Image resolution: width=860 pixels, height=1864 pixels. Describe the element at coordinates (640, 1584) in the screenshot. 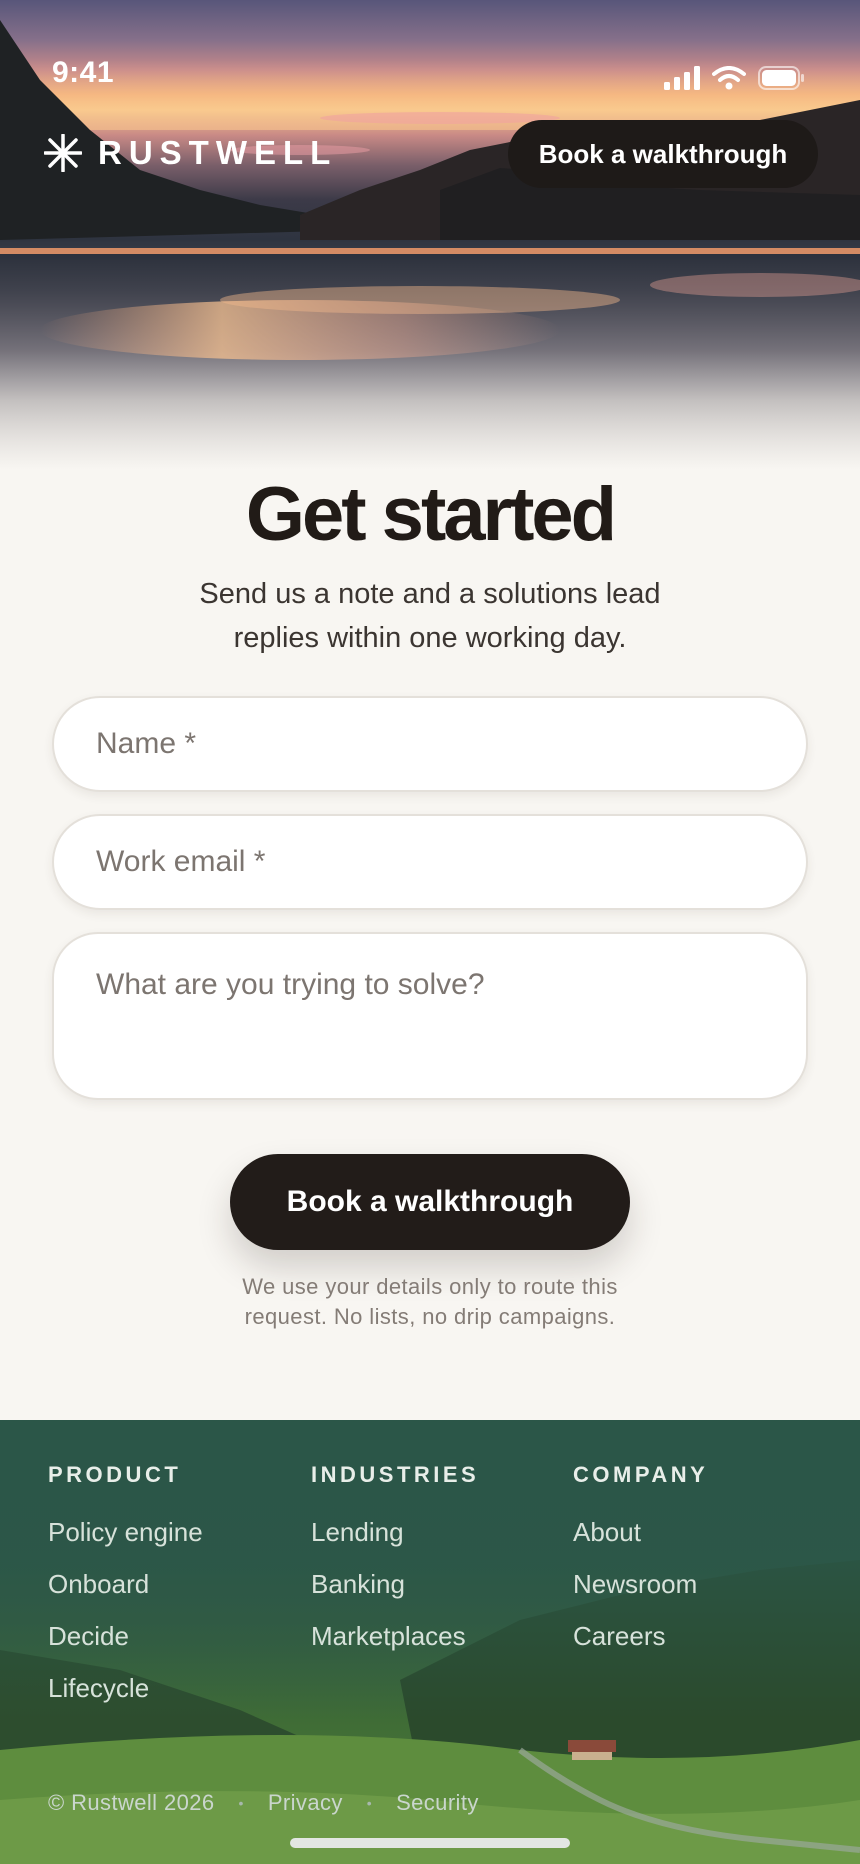

I see `footer-link-newsroom: Newsroom` at that location.